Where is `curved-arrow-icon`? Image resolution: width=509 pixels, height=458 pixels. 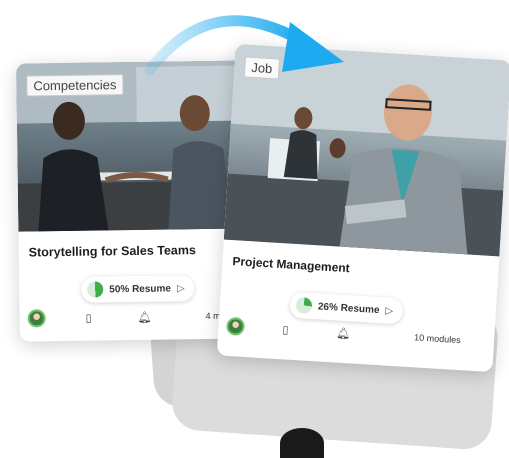 curved-arrow-icon is located at coordinates (244, 45).